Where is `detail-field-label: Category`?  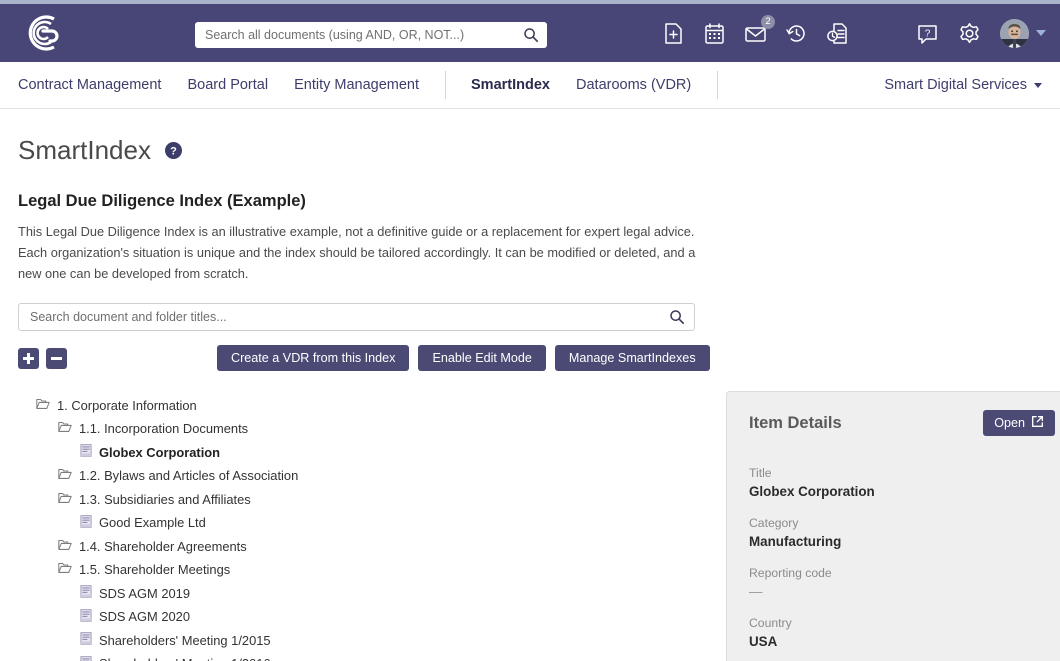
detail-field-label: Category is located at coordinates (774, 523).